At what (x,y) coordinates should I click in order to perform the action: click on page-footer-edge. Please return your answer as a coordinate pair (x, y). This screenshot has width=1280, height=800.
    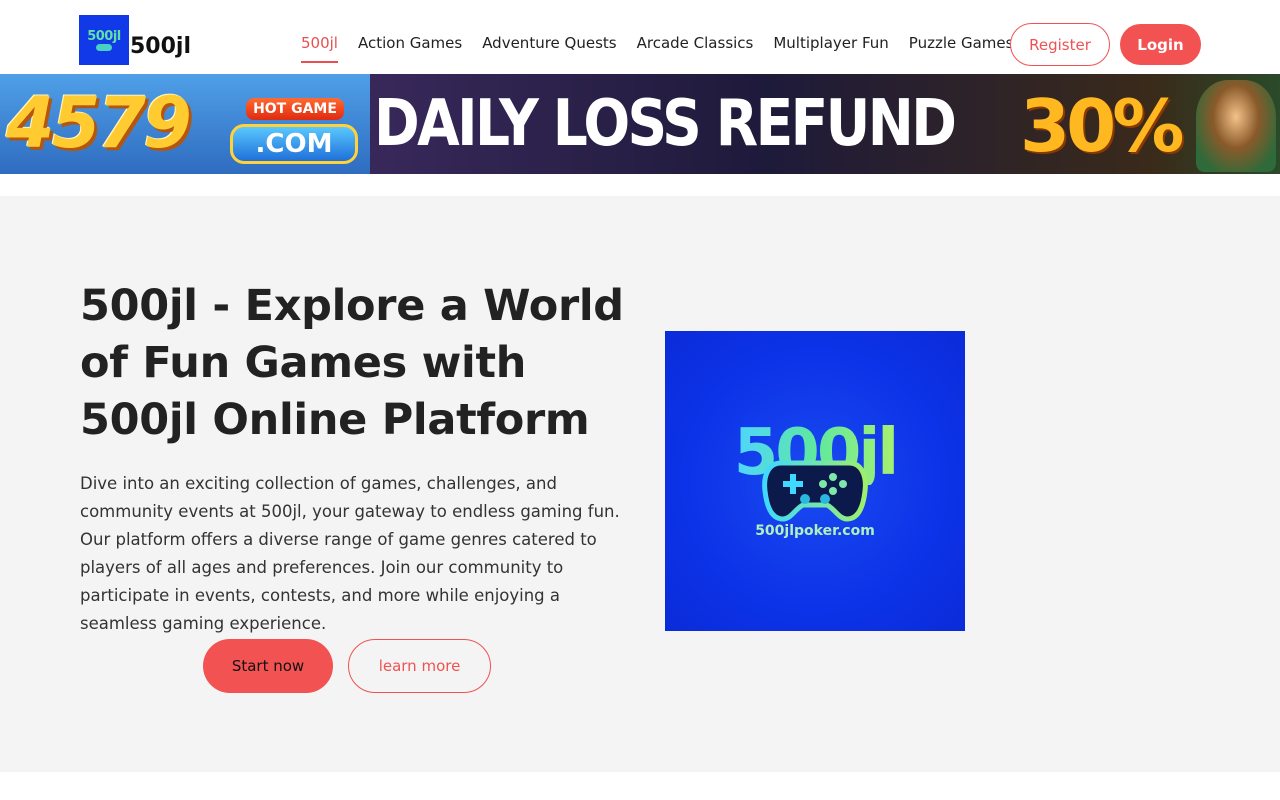
    Looking at the image, I should click on (640, 786).